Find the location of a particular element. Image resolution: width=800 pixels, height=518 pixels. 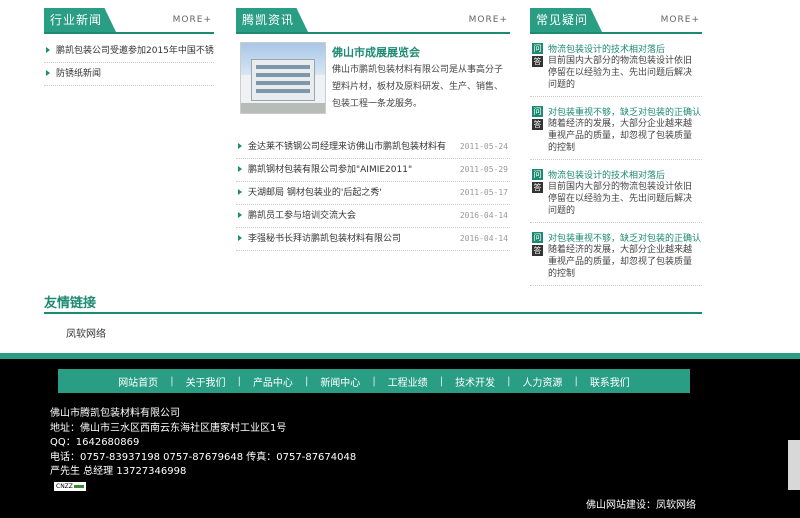

info-link: 金达莱不锈钢公司经理来访佛山市鹏凯包装材料有 is located at coordinates (347, 147).